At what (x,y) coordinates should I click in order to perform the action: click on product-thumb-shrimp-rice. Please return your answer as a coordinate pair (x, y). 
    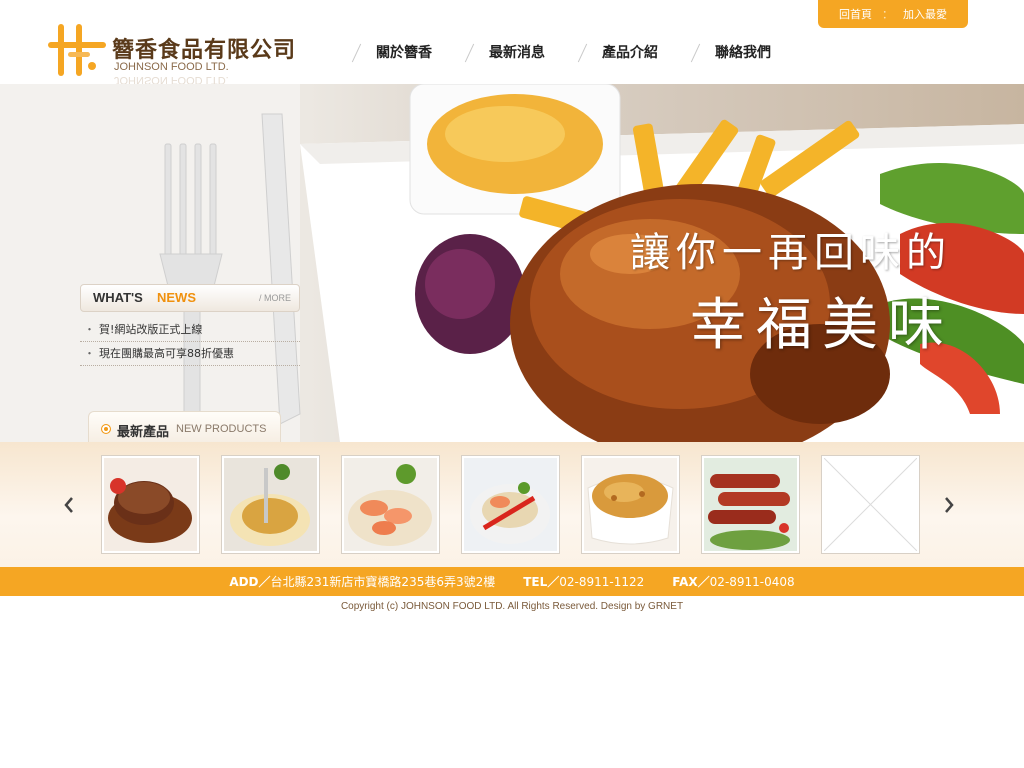
    Looking at the image, I should click on (390, 504).